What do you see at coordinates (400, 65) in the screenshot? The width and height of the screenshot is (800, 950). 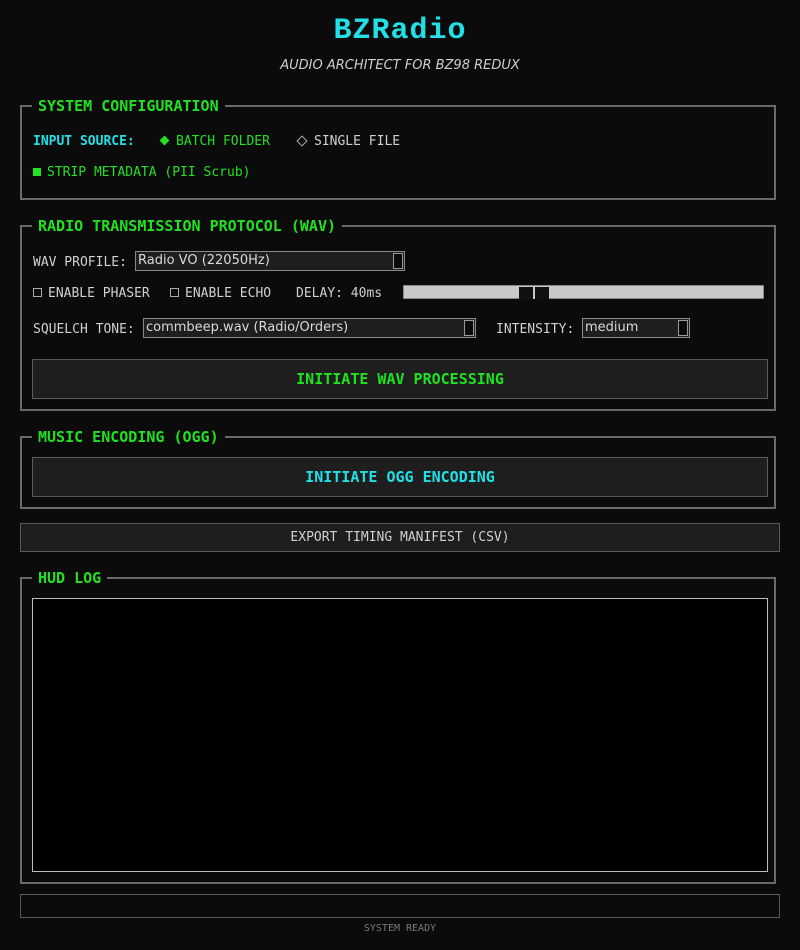 I see `app-subtitle: AUDIO ARCHITECT FOR BZ98 REDUX` at bounding box center [400, 65].